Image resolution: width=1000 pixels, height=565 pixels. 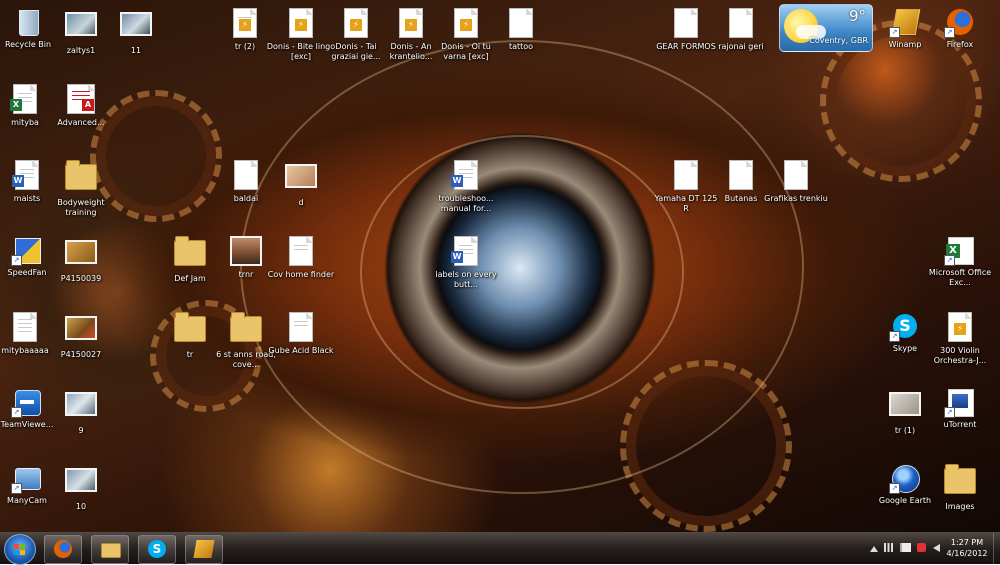 What do you see at coordinates (960, 402) in the screenshot?
I see `utorrent-icon: ↗` at bounding box center [960, 402].